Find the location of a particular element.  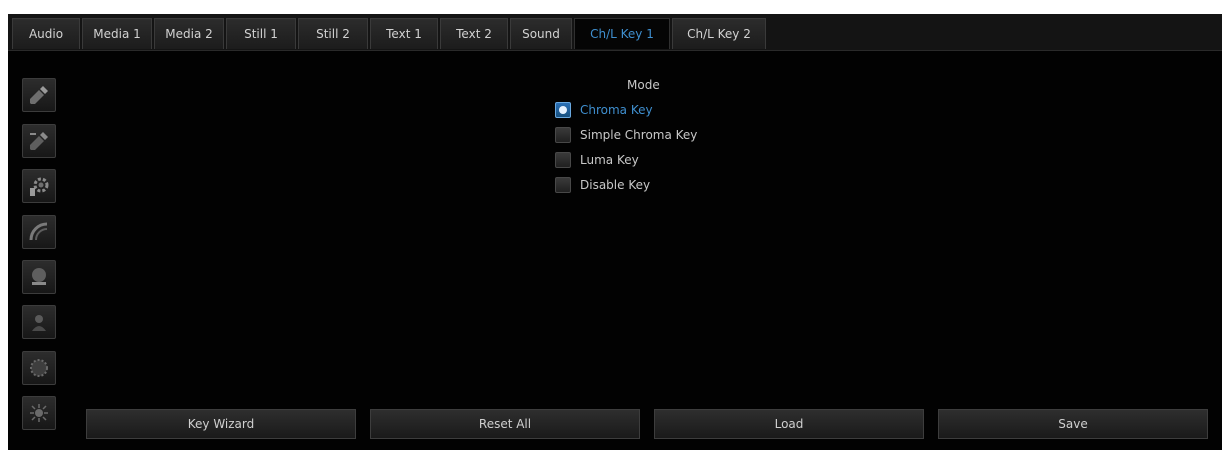

key-wizard-button: Key Wizard is located at coordinates (221, 424).